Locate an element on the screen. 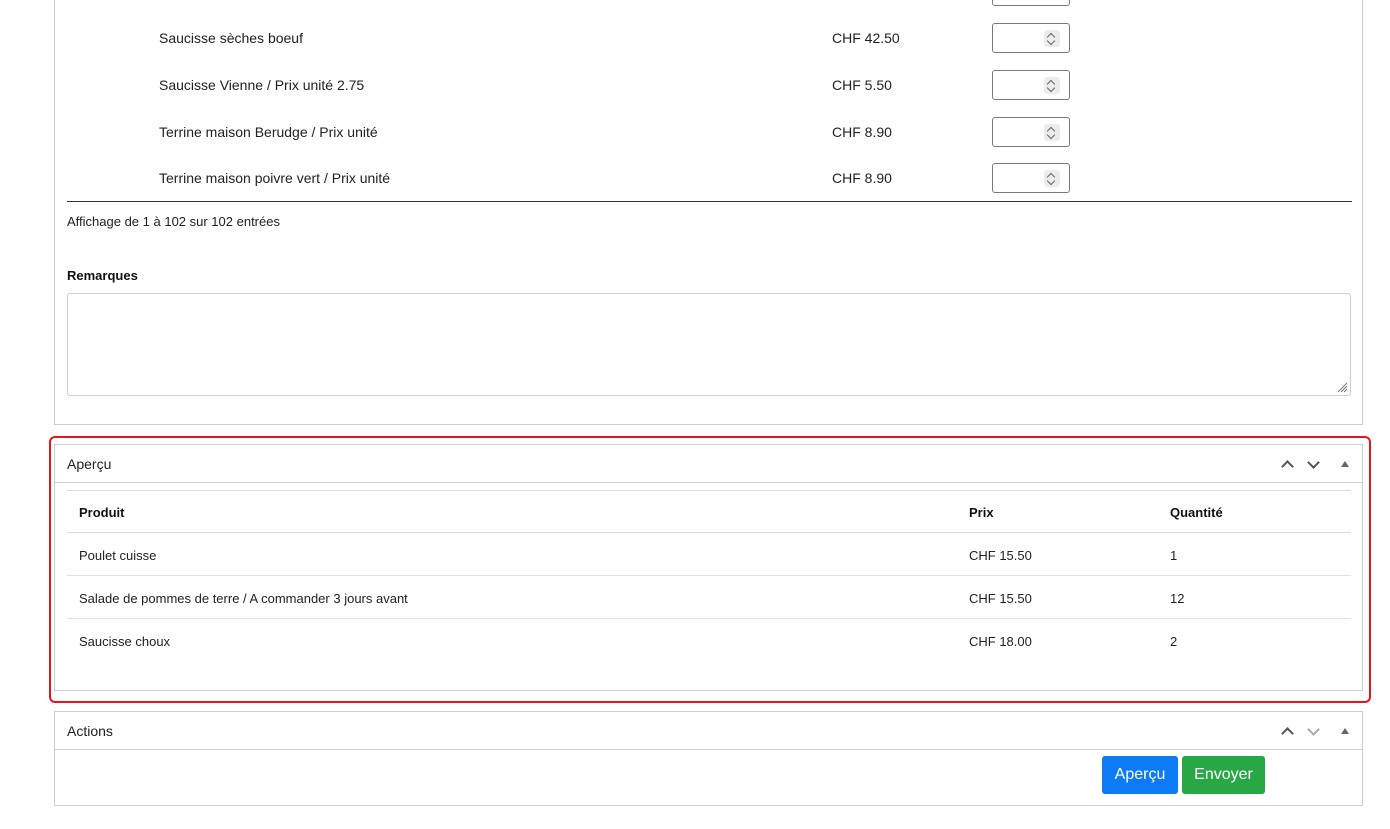 The image size is (1390, 829). column-header-price: Prix is located at coordinates (981, 512).